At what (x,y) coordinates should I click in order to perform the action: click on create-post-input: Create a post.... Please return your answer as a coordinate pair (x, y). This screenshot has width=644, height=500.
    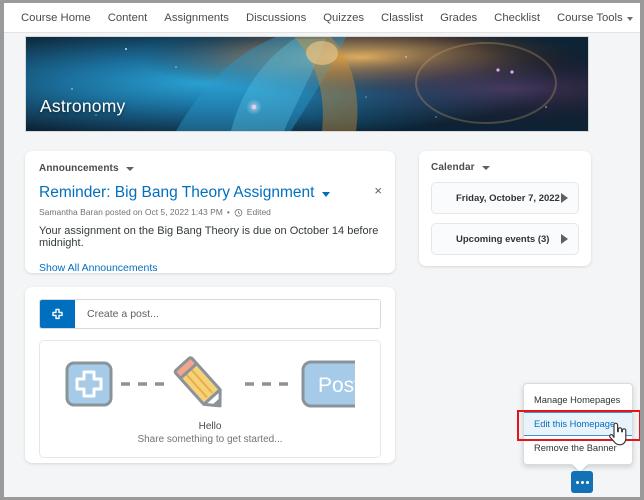
    Looking at the image, I should click on (227, 314).